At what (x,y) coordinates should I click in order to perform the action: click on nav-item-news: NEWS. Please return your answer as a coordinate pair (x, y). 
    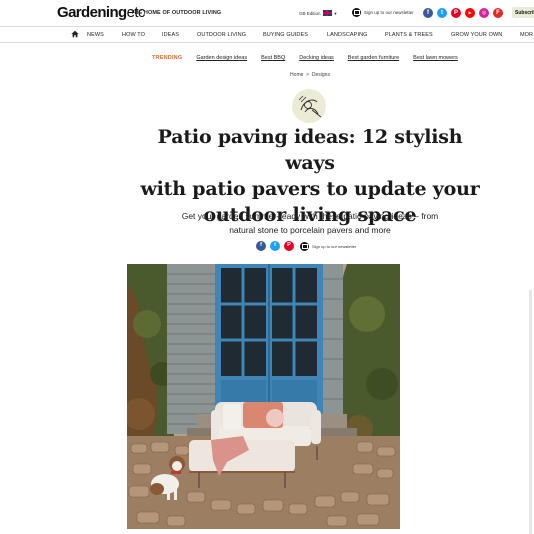
    Looking at the image, I should click on (95, 35).